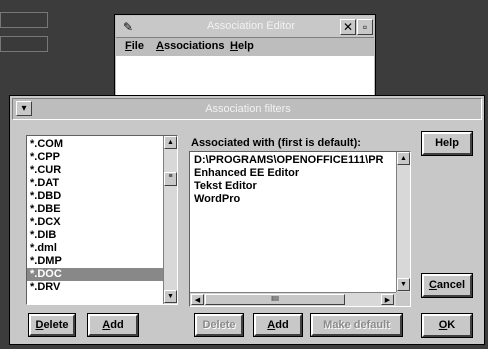  Describe the element at coordinates (447, 285) in the screenshot. I see `cancel-button: Cancel` at that location.